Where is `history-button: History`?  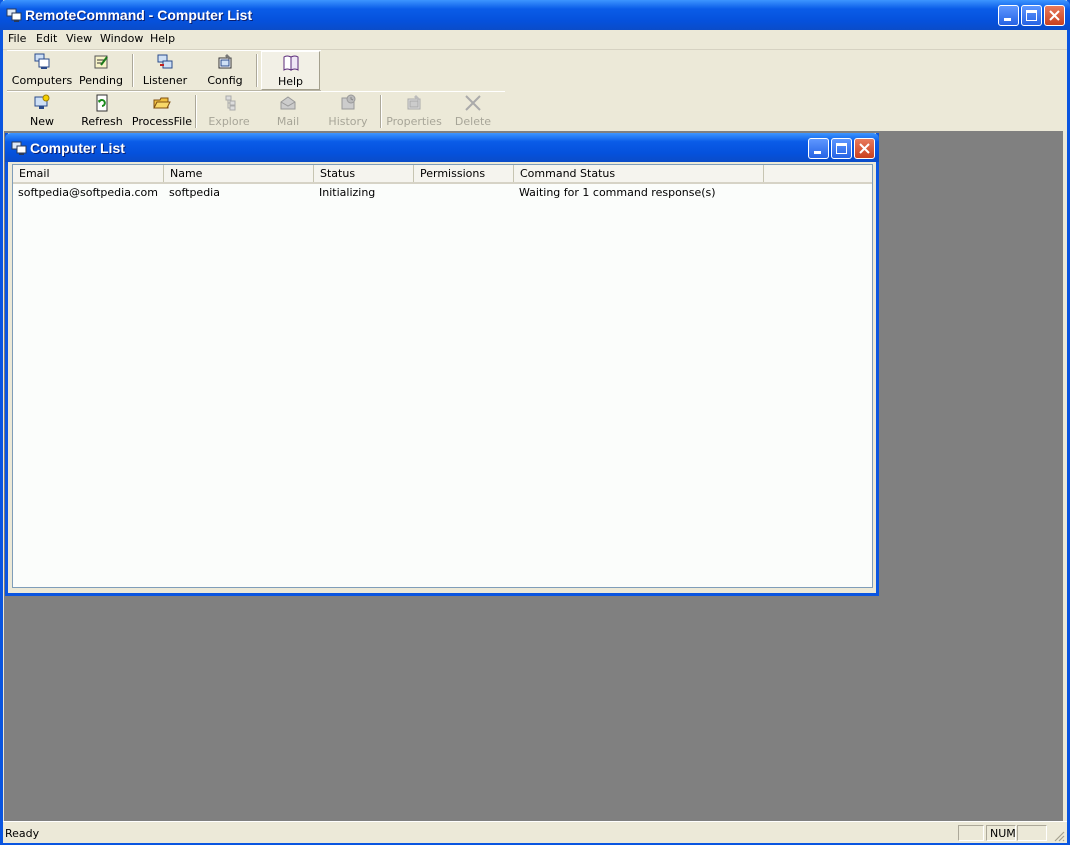 history-button: History is located at coordinates (348, 111).